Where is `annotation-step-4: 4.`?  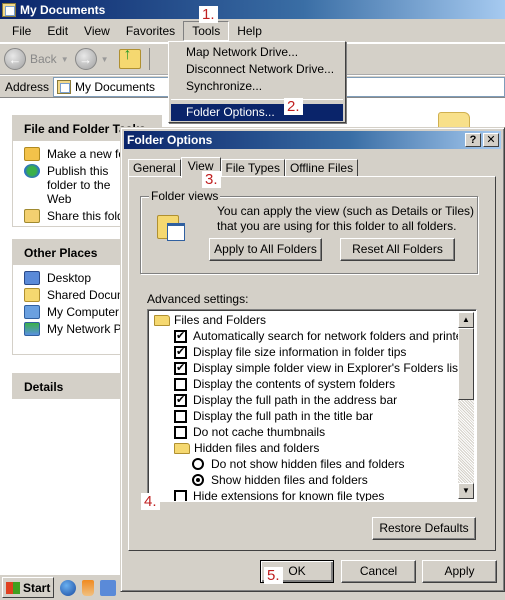
annotation-step-4: 4. is located at coordinates (150, 501).